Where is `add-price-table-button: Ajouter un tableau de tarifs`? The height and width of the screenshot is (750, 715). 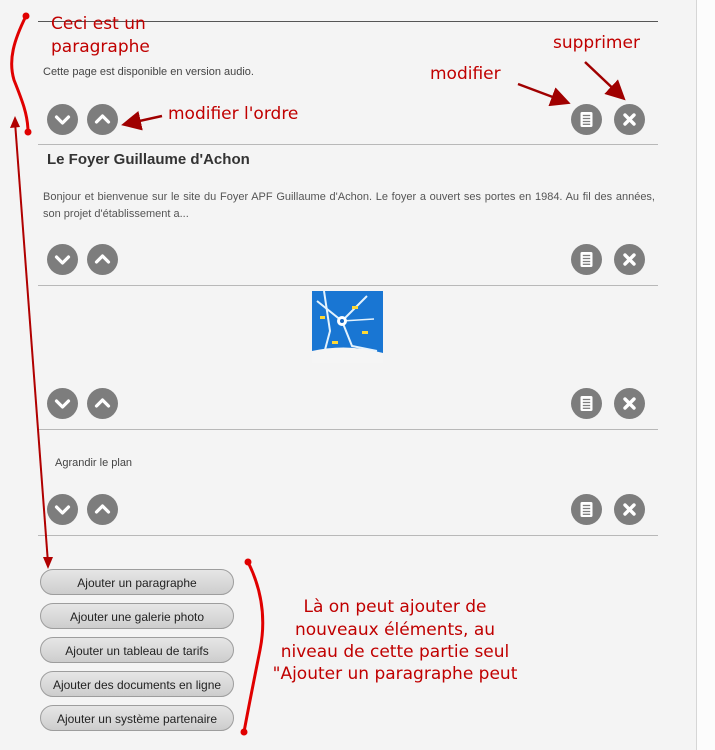 add-price-table-button: Ajouter un tableau de tarifs is located at coordinates (137, 650).